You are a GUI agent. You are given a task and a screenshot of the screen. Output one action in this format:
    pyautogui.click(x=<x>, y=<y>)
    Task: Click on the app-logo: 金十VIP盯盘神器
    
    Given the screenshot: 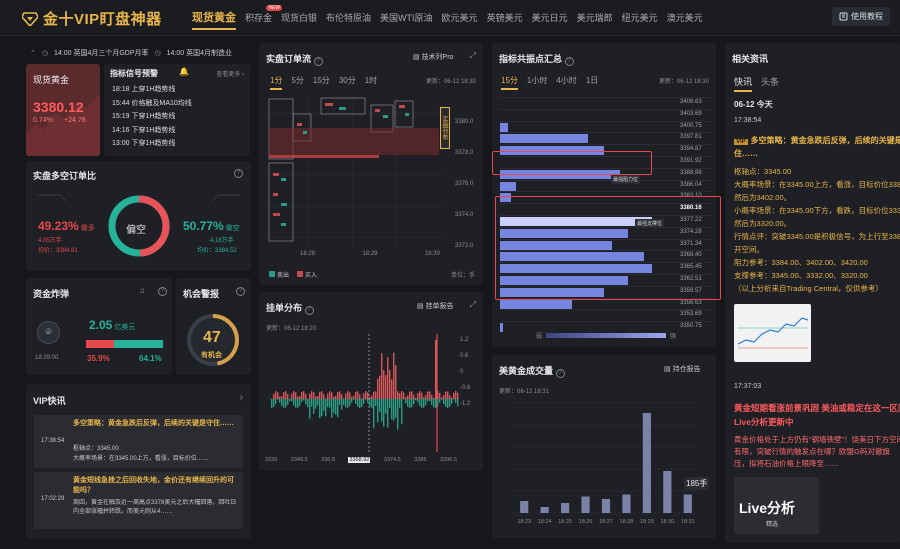 What is the action you would take?
    pyautogui.click(x=92, y=18)
    